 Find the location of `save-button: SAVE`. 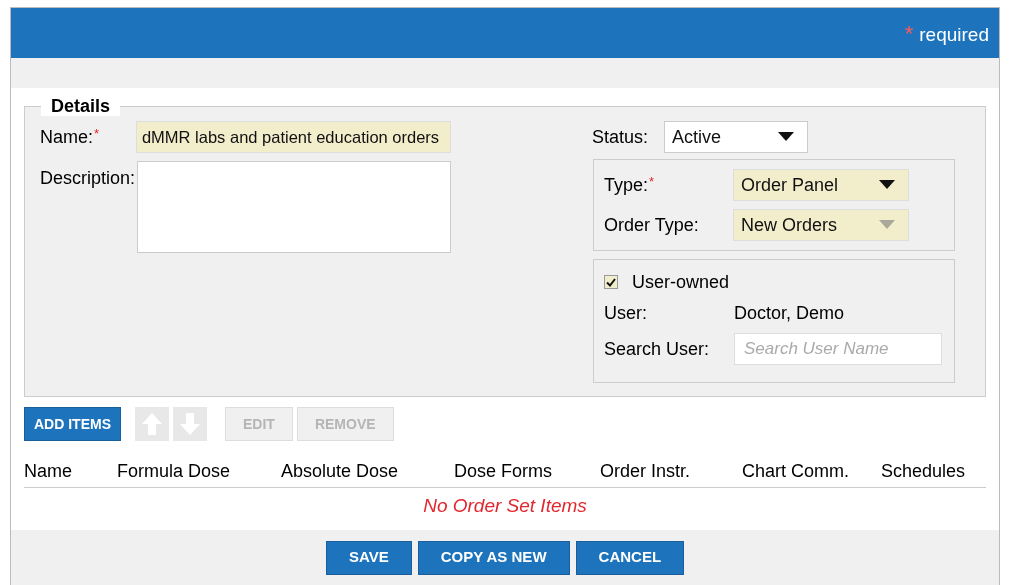

save-button: SAVE is located at coordinates (368, 557).